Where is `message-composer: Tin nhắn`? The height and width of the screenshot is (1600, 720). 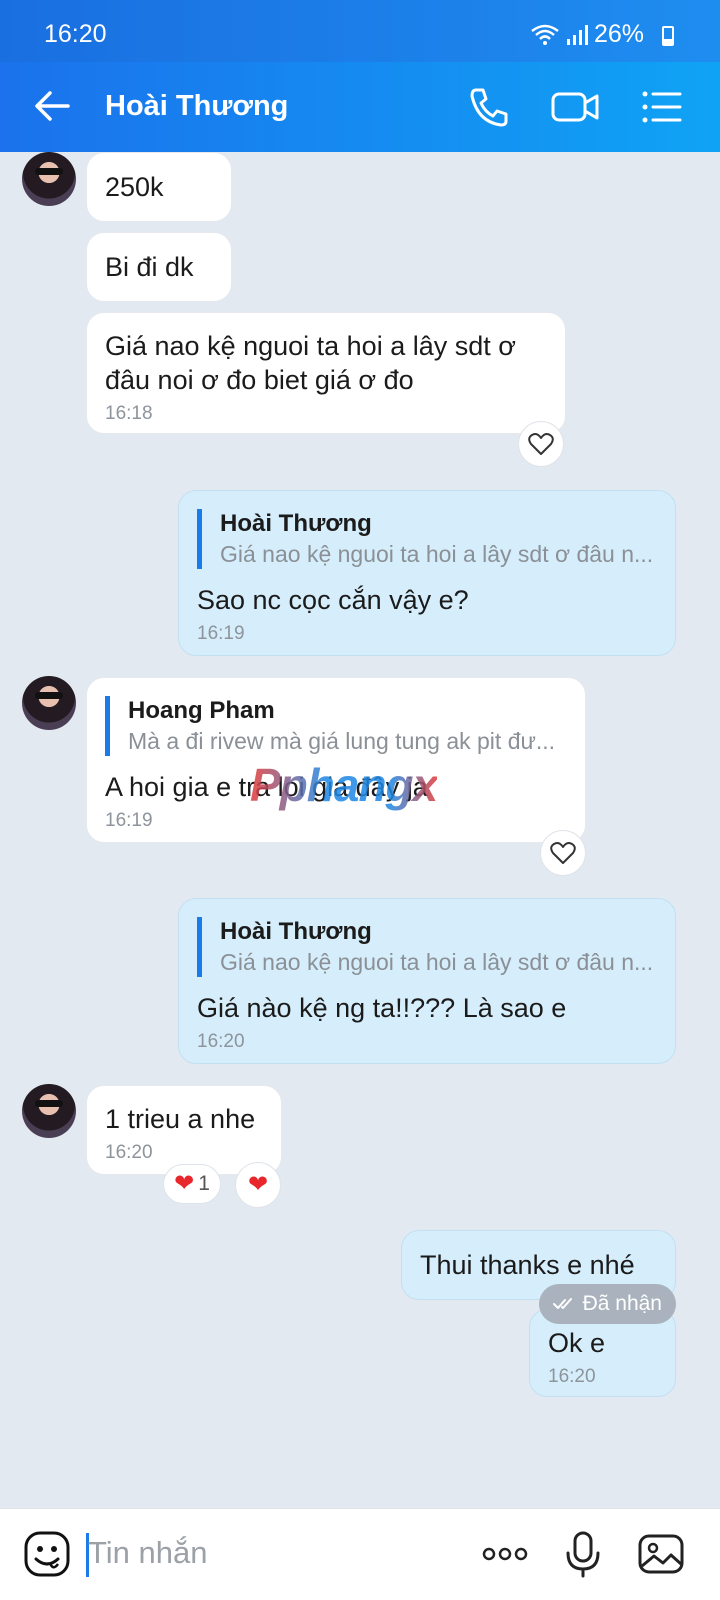 message-composer: Tin nhắn is located at coordinates (360, 1554).